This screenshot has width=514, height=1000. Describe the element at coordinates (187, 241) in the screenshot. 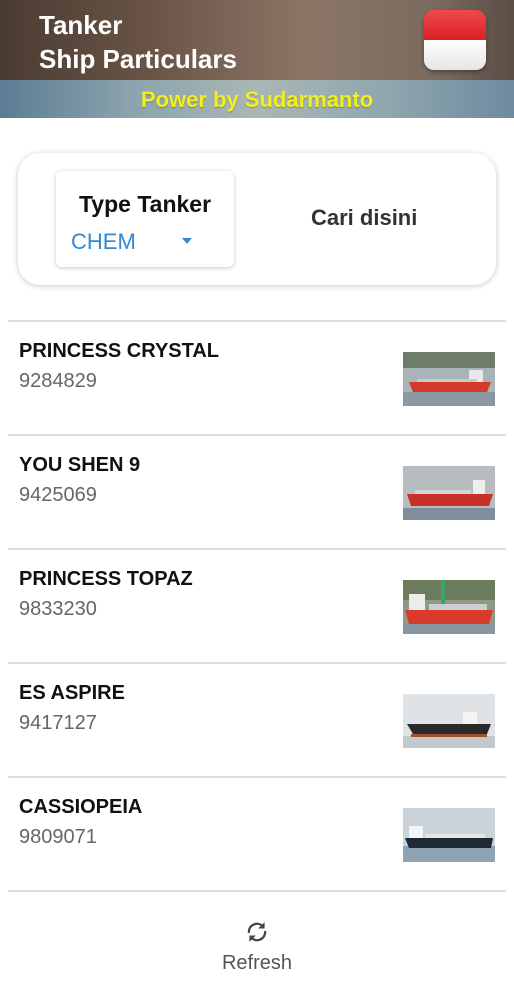

I see `arrow-drop-down-icon` at that location.